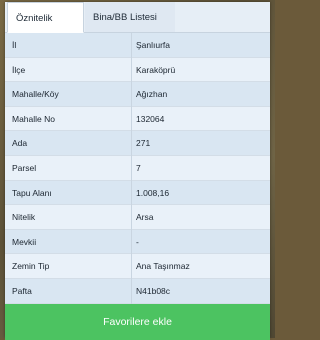  I want to click on column-divider, so click(131, 169).